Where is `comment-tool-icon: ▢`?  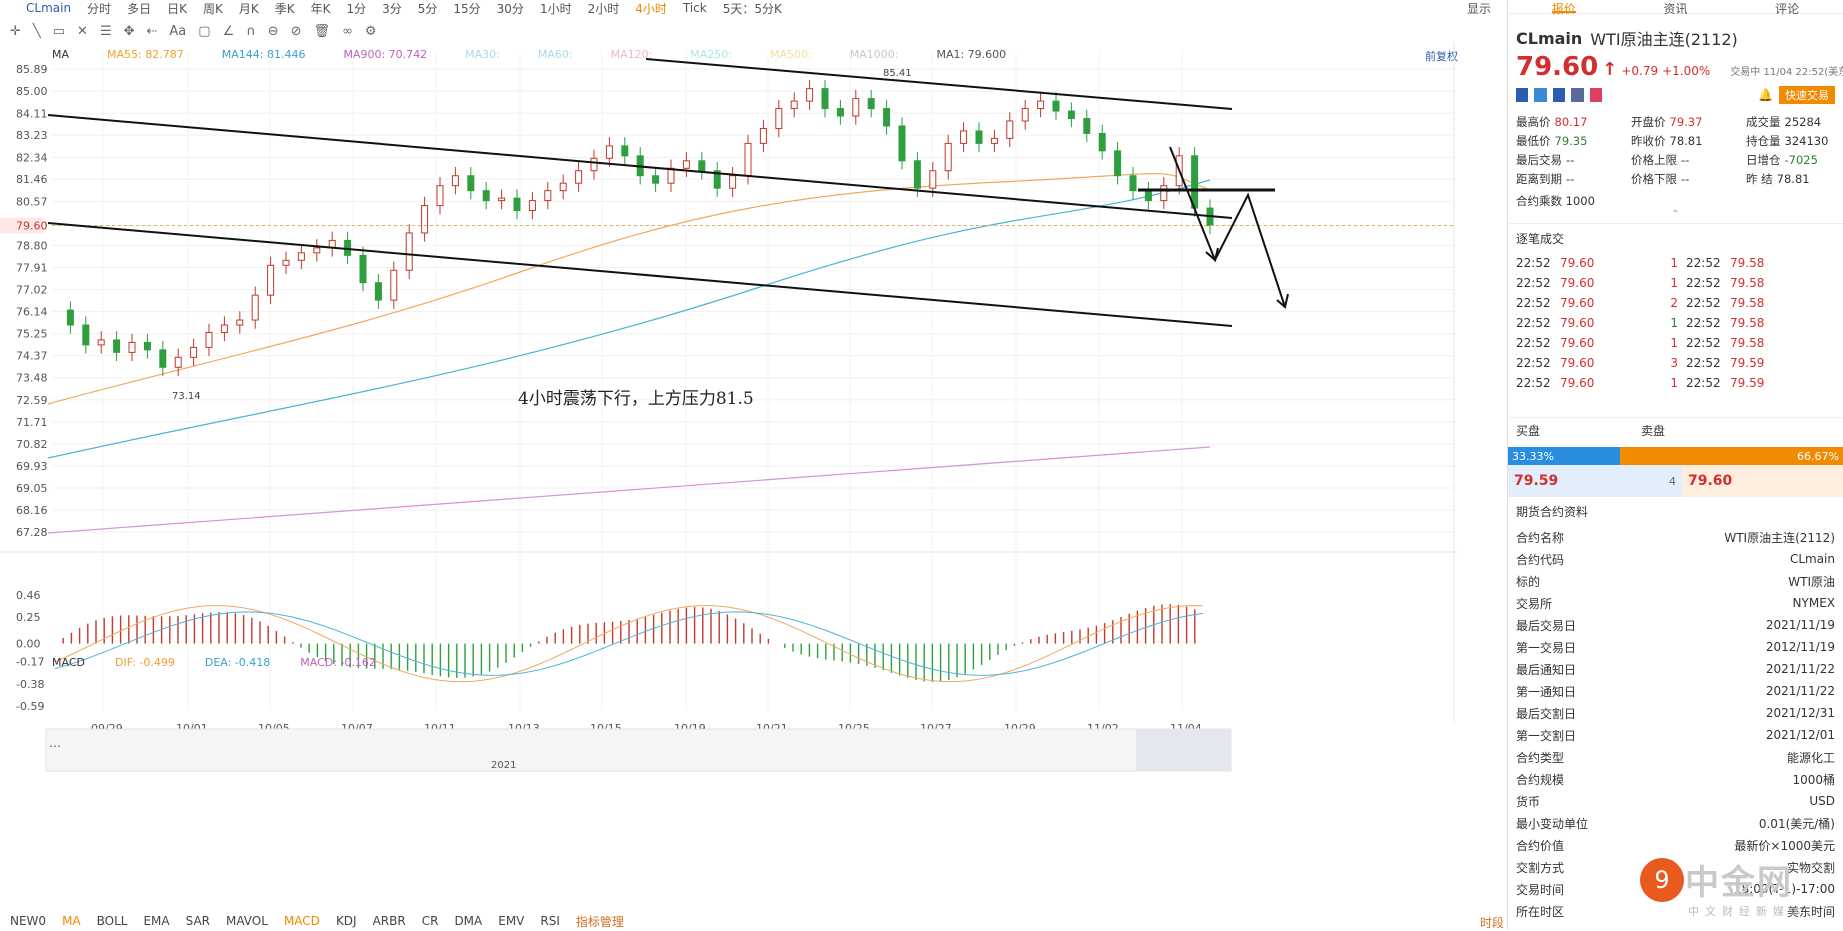 comment-tool-icon: ▢ is located at coordinates (204, 31).